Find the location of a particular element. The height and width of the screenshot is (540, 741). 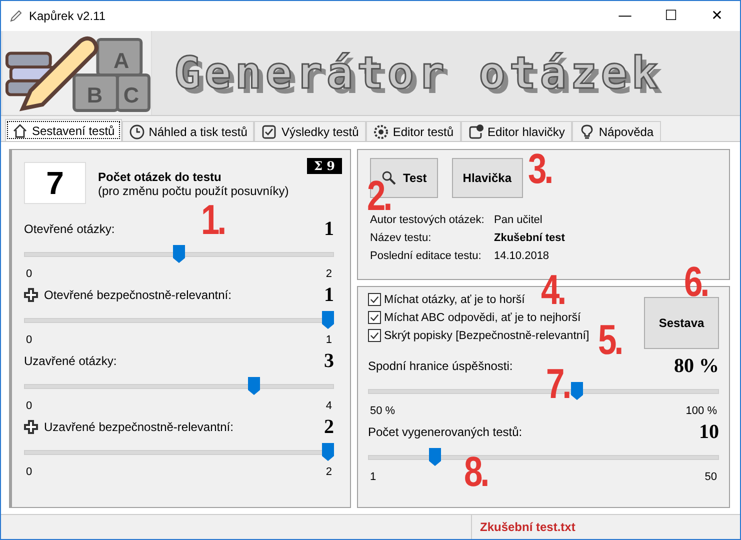

slider-min: 50 % is located at coordinates (383, 411).